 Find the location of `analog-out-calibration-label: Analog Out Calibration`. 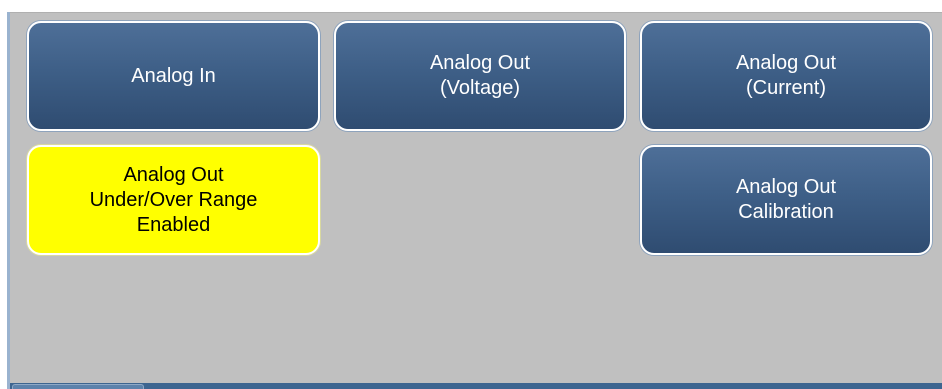

analog-out-calibration-label: Analog Out Calibration is located at coordinates (786, 199).